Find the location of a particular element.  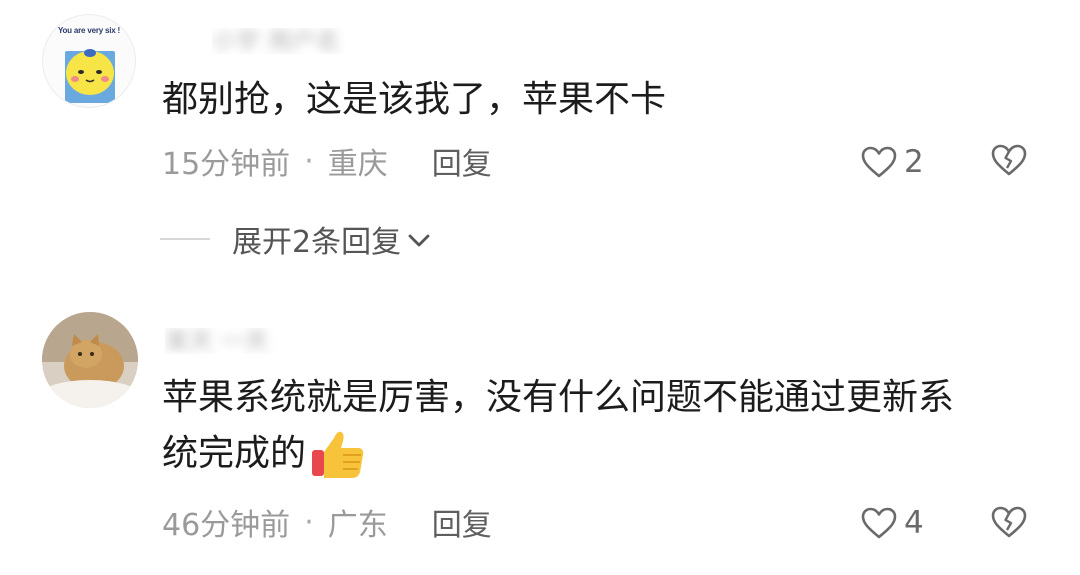

comment-text-line-2-text: 统完成的 is located at coordinates (234, 453).